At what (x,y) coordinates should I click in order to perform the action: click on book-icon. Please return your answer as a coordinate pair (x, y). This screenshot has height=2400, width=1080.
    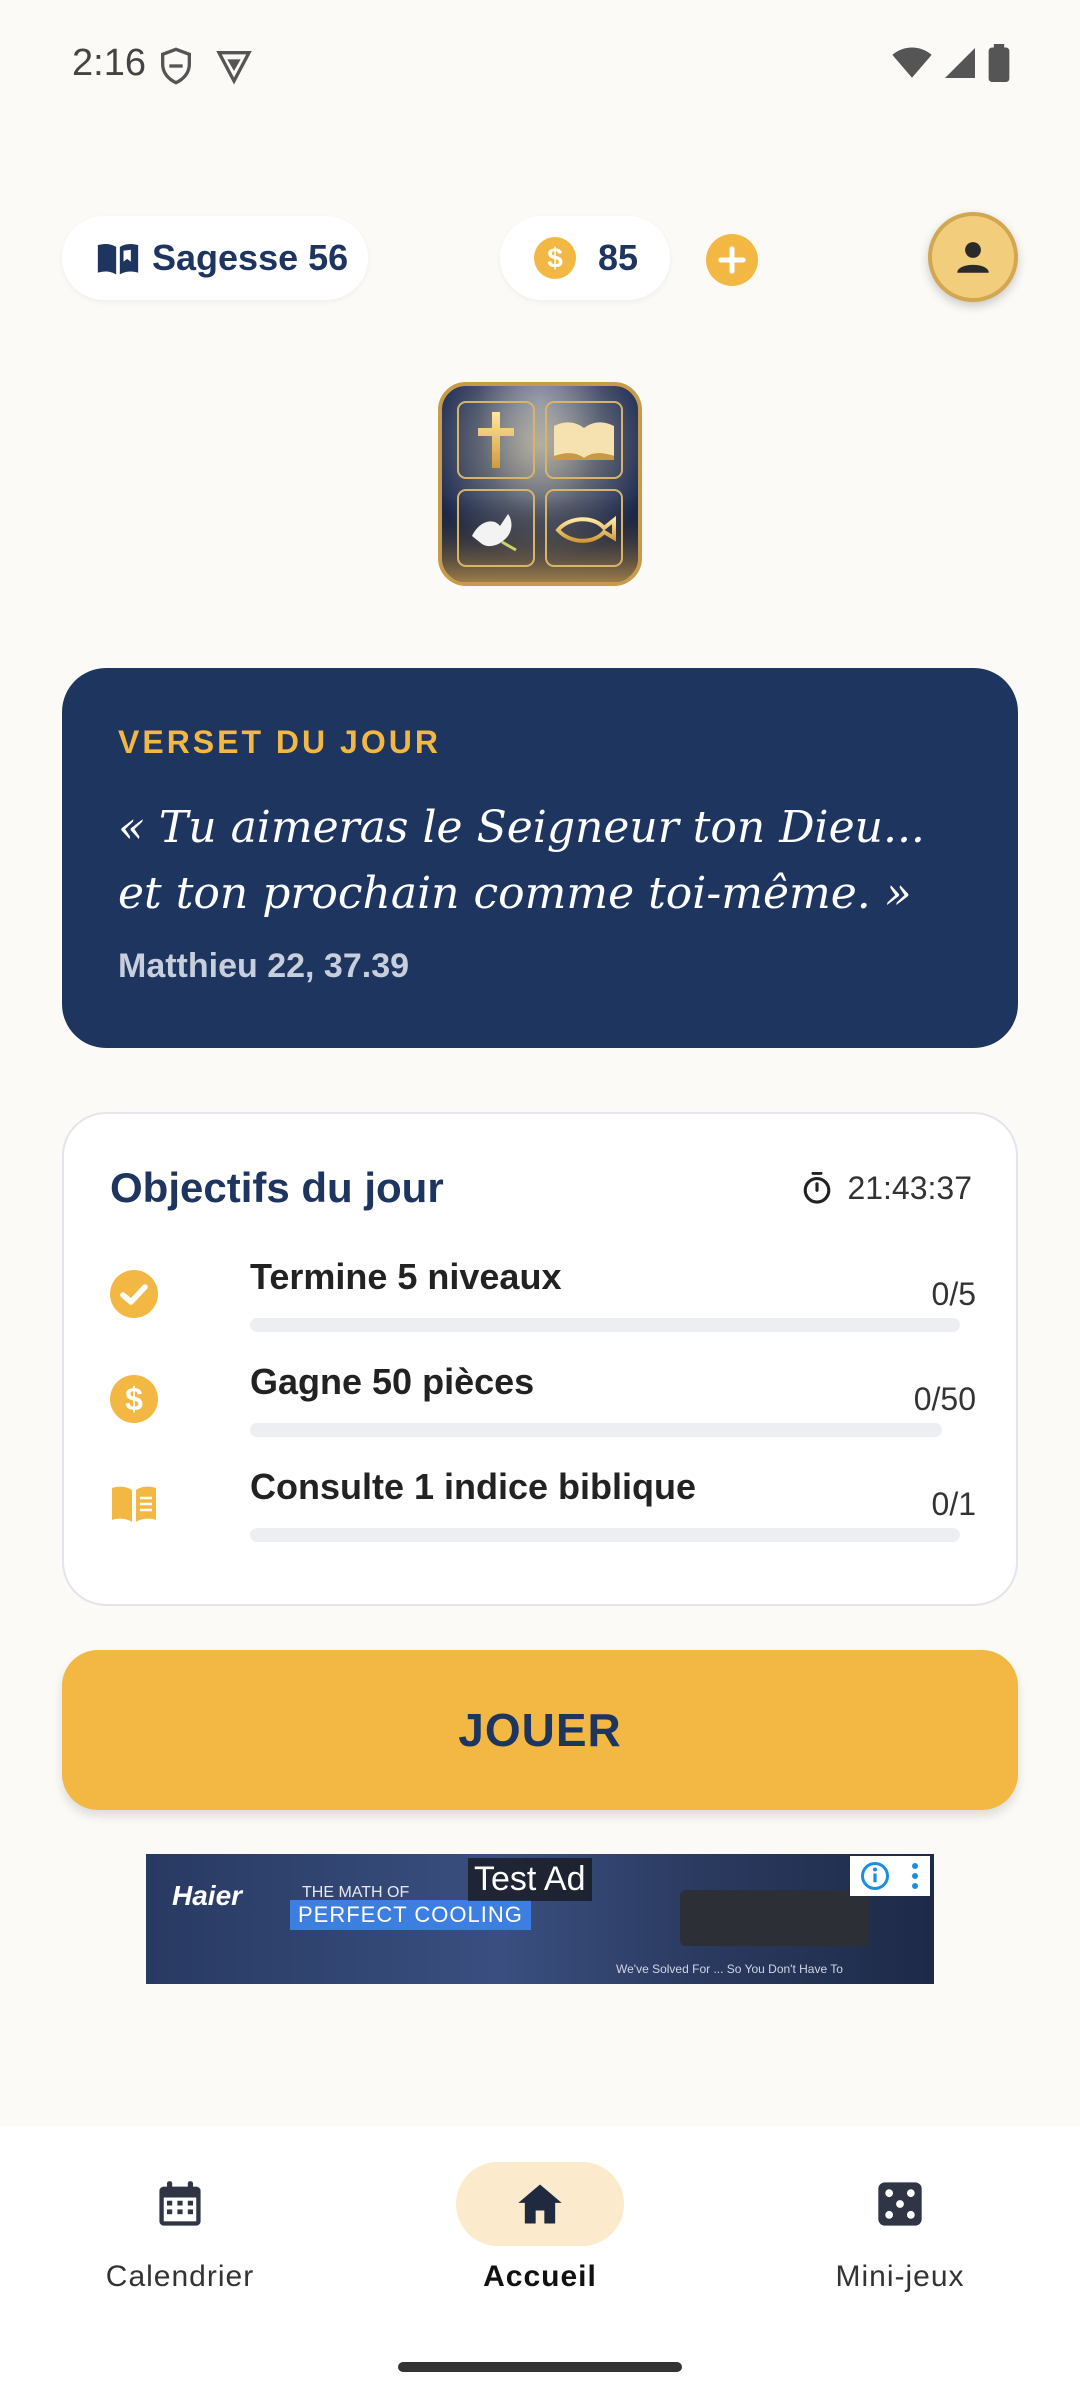
    Looking at the image, I should click on (134, 1504).